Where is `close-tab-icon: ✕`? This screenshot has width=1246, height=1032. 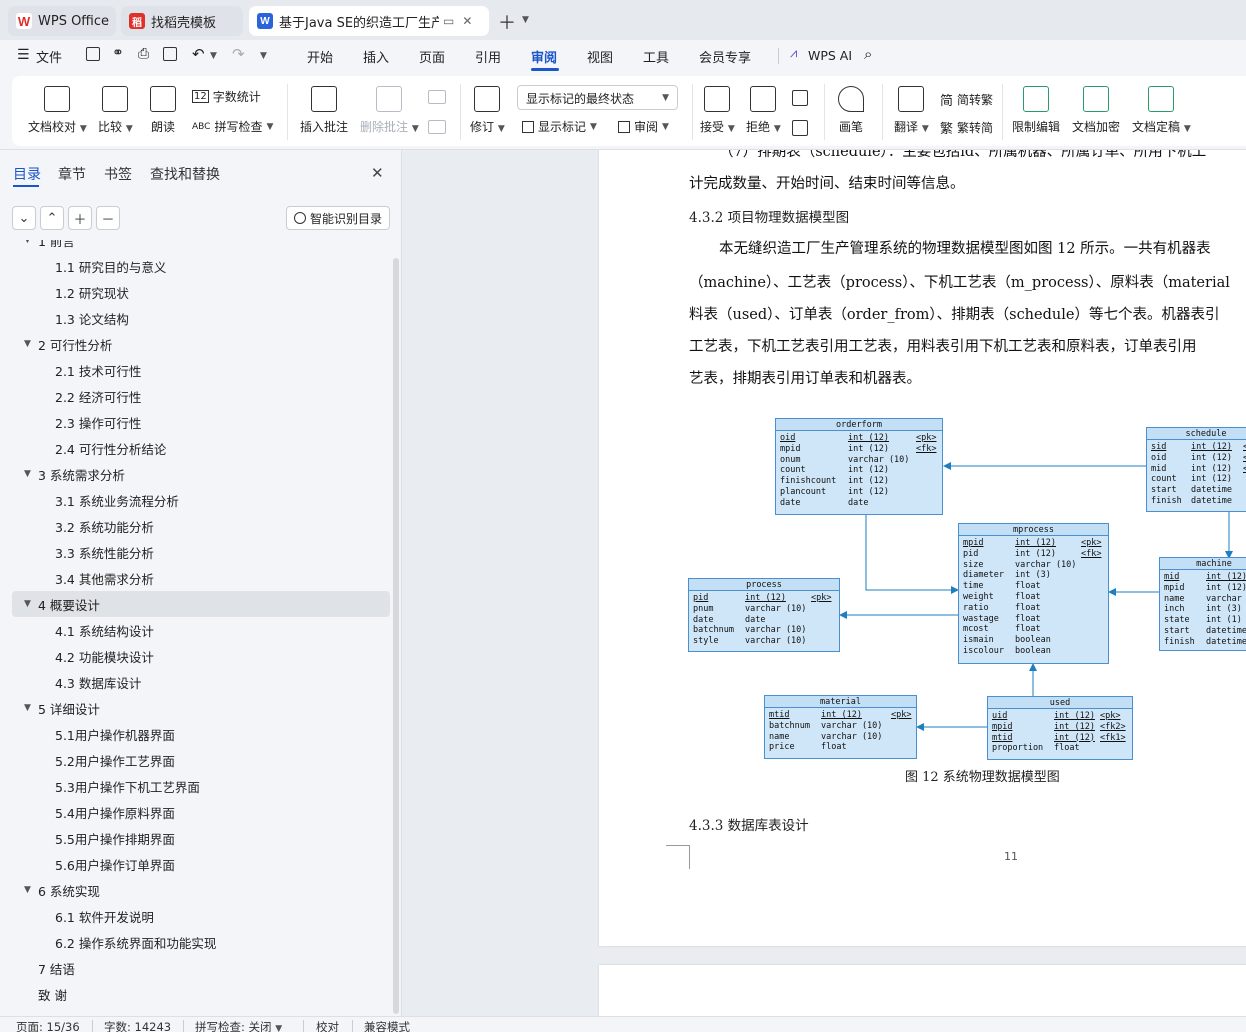
close-tab-icon: ✕ is located at coordinates (467, 21).